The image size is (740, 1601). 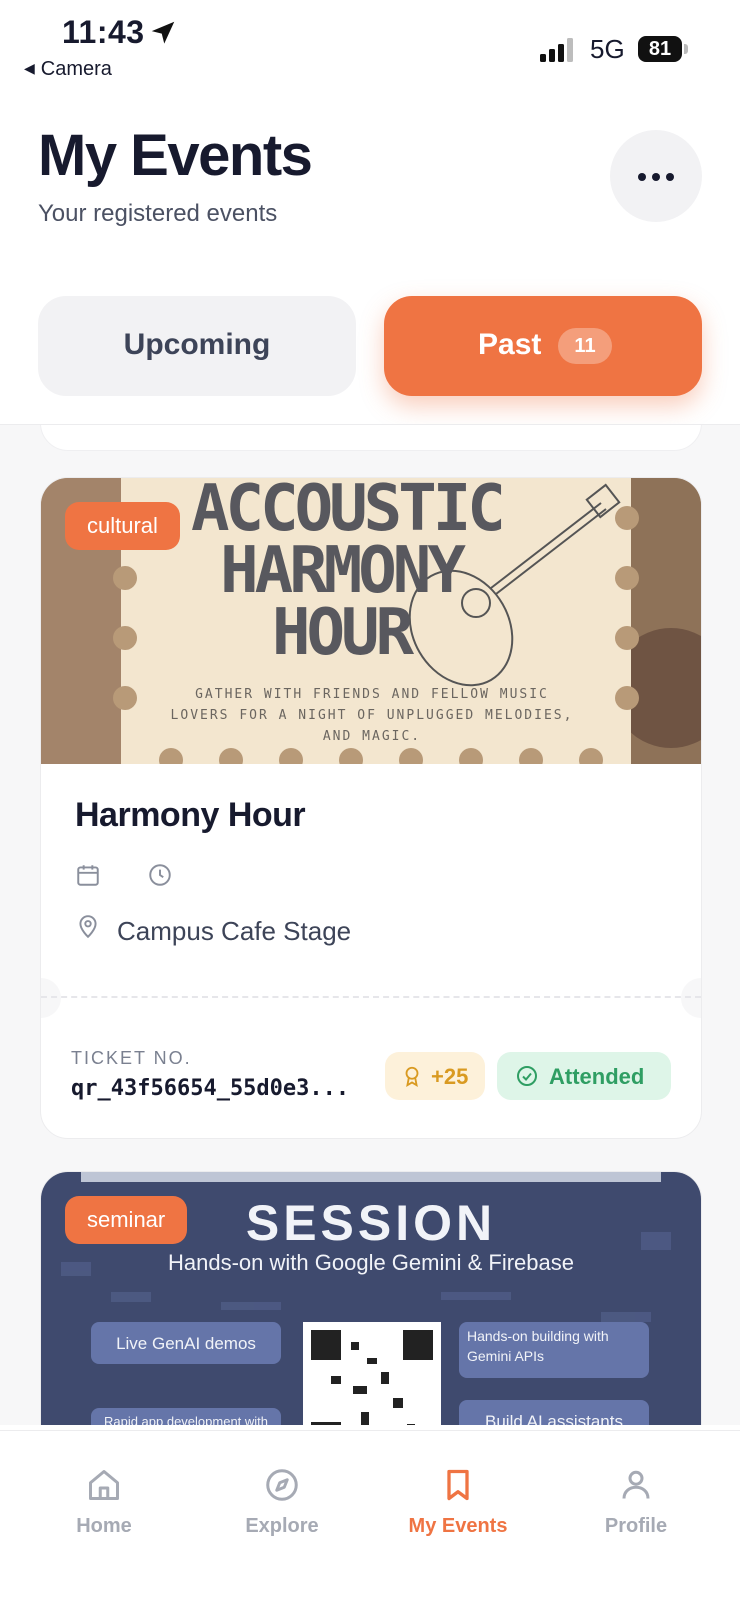 I want to click on poster-tagline3: AND MAGIC., so click(x=372, y=736).